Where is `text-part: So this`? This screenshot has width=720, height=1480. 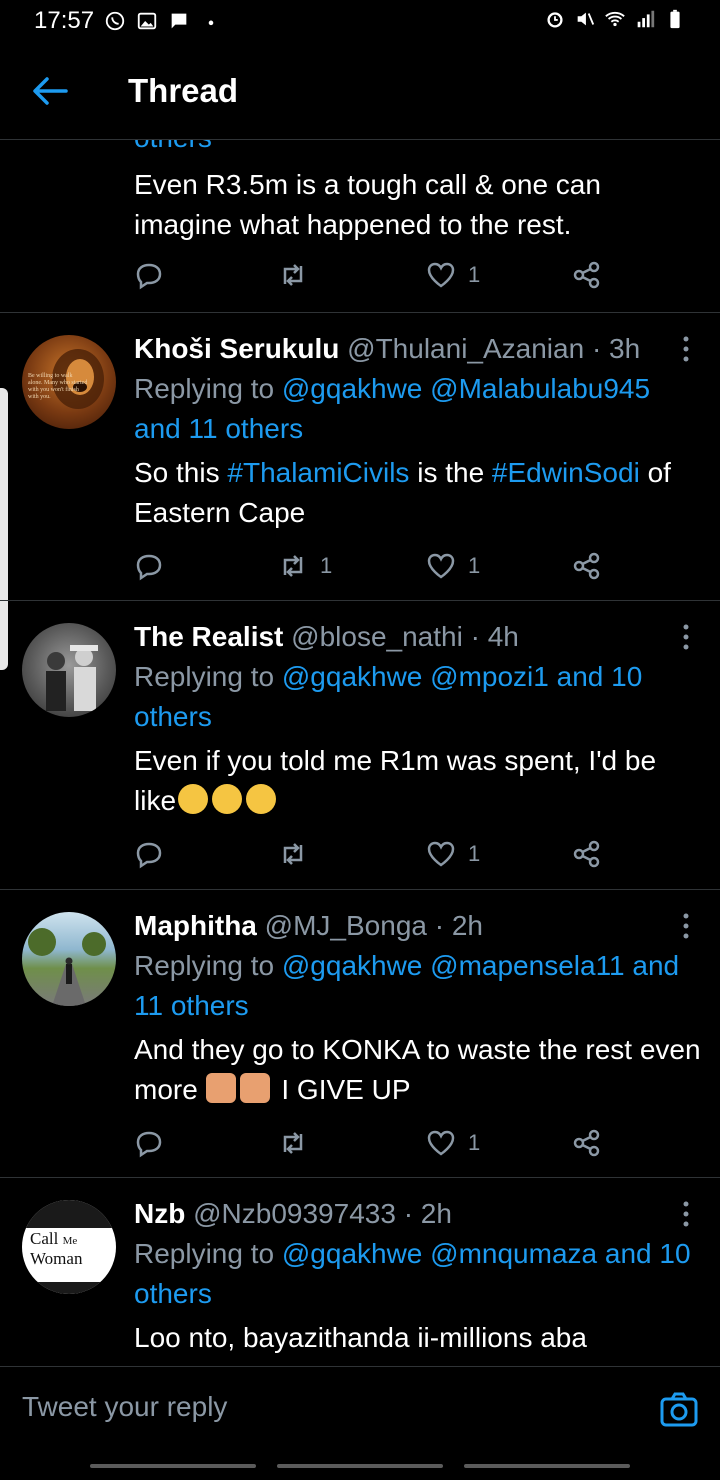 text-part: So this is located at coordinates (181, 472).